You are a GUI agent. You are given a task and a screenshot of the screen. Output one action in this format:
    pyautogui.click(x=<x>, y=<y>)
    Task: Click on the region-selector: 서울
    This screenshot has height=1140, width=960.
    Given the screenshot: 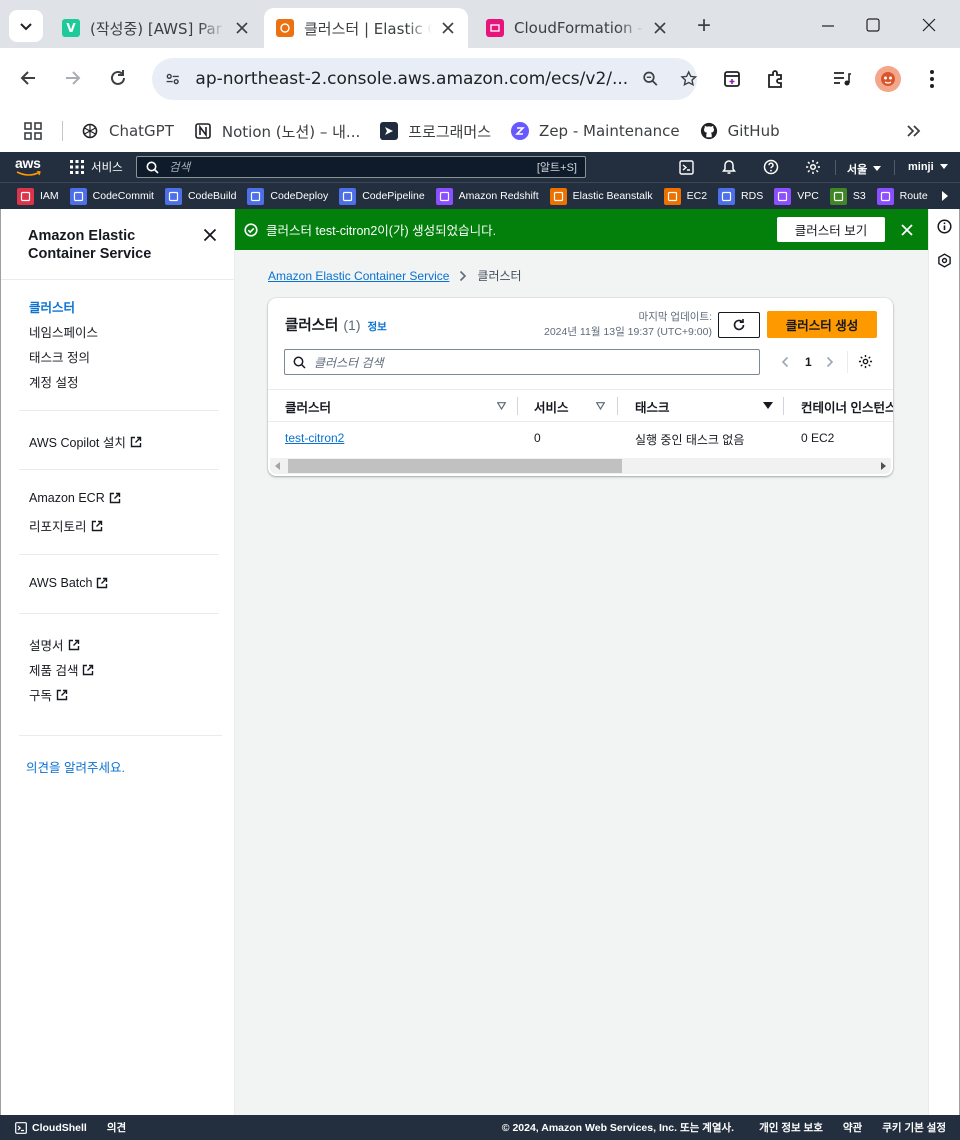 What is the action you would take?
    pyautogui.click(x=864, y=169)
    